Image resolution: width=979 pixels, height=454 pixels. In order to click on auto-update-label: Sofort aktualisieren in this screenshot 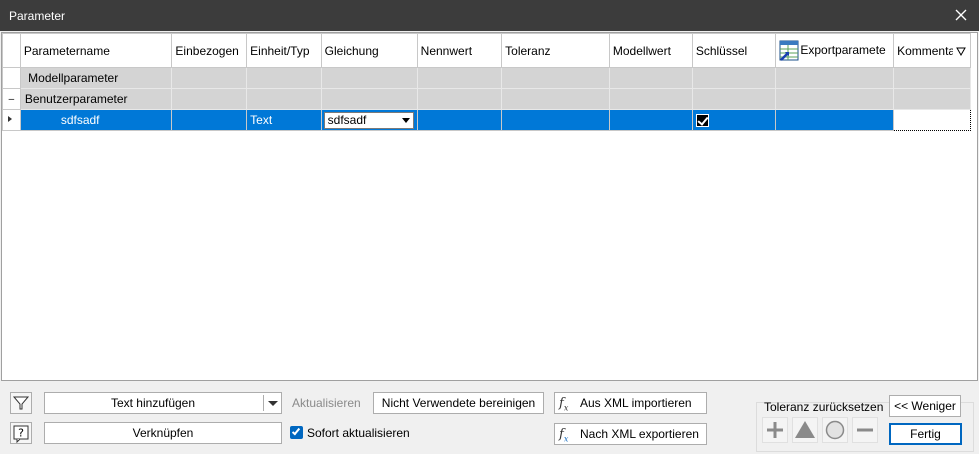, I will do `click(358, 433)`.